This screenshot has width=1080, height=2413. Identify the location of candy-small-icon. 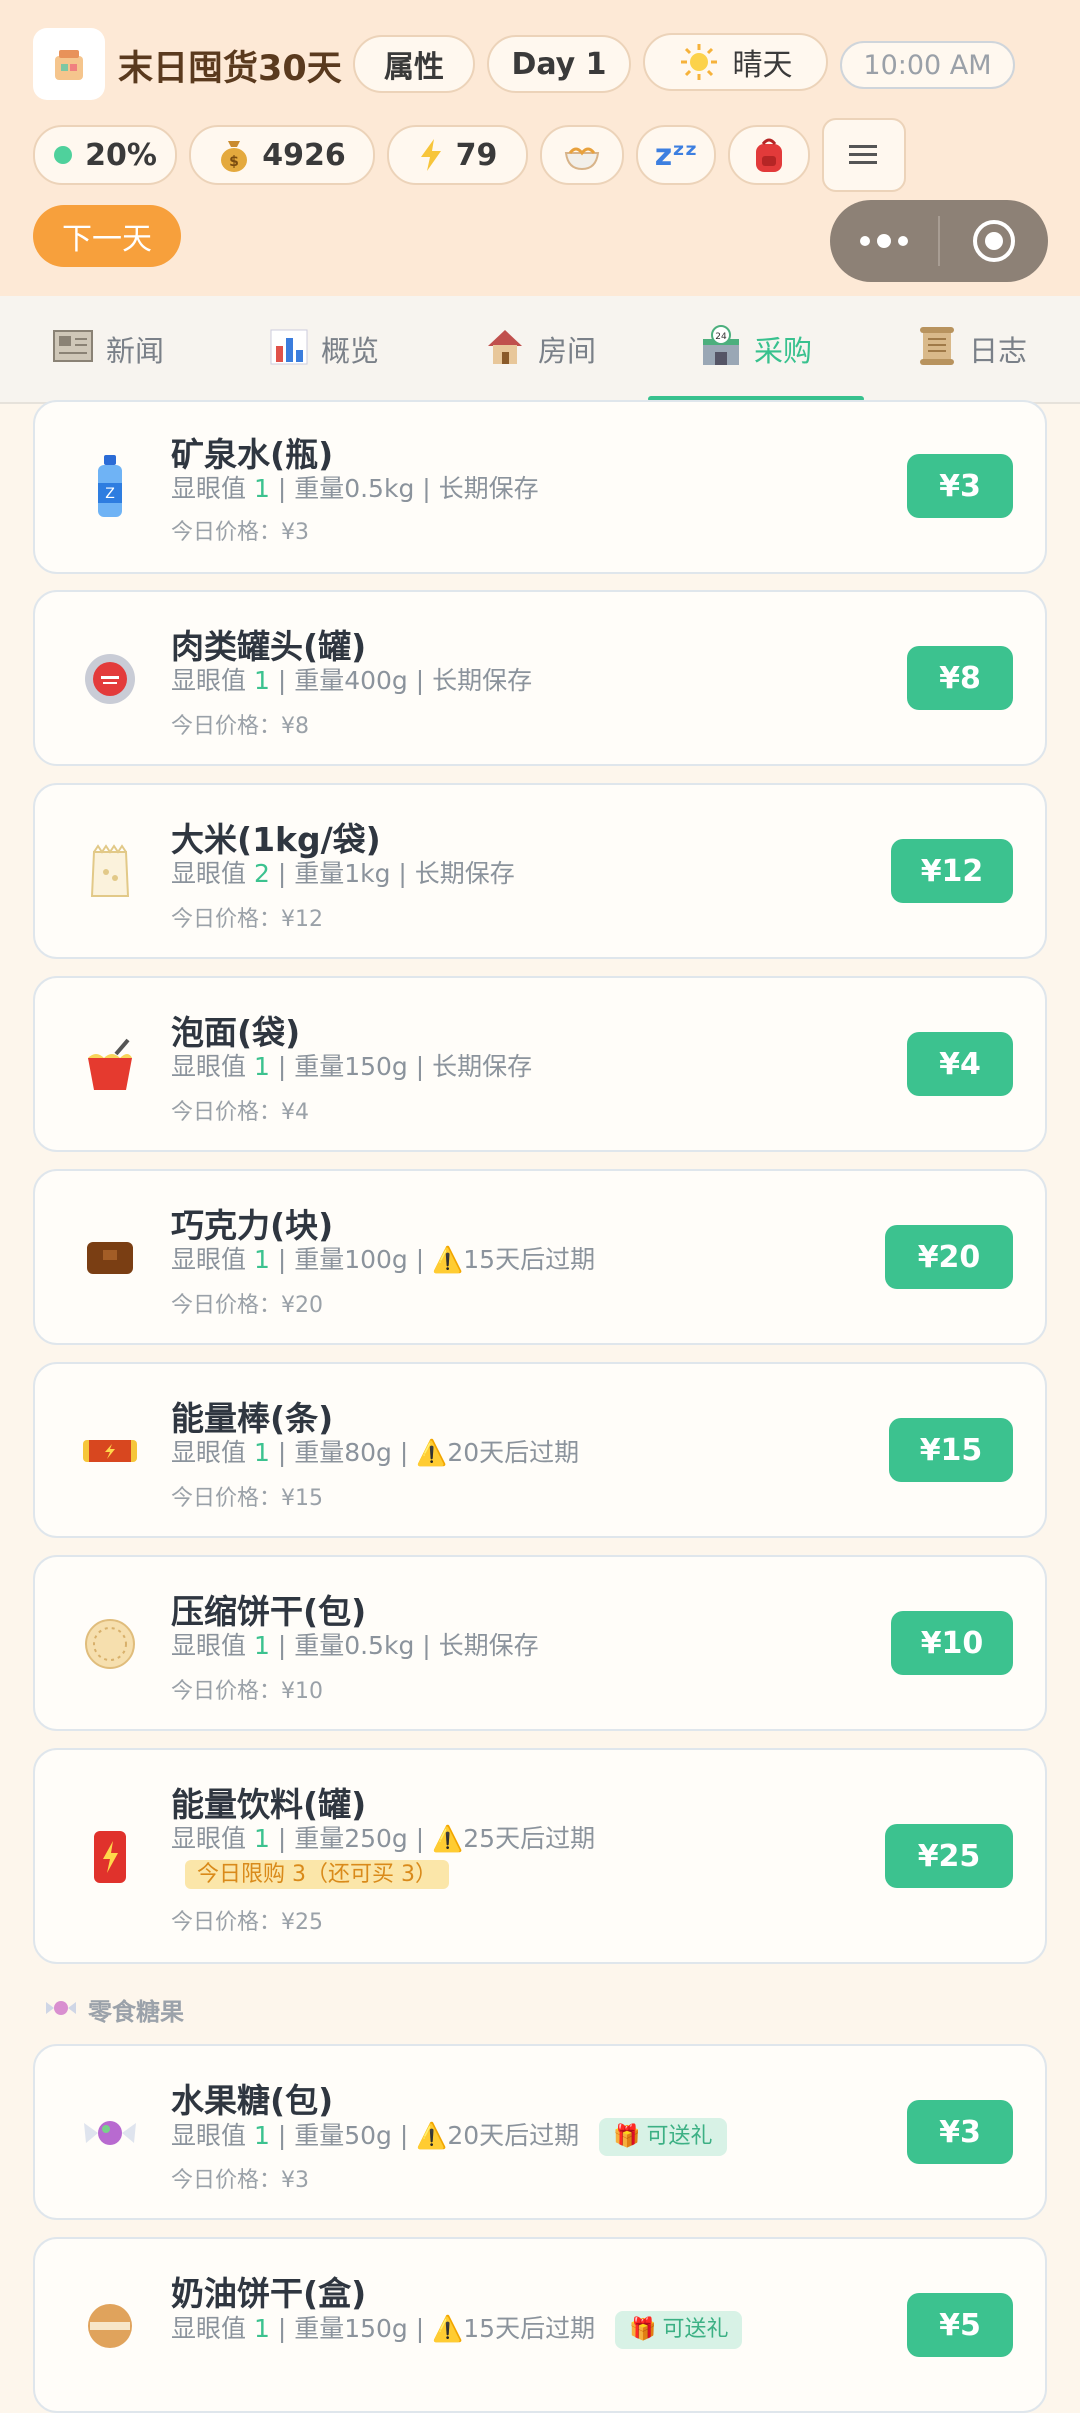
(61, 2010).